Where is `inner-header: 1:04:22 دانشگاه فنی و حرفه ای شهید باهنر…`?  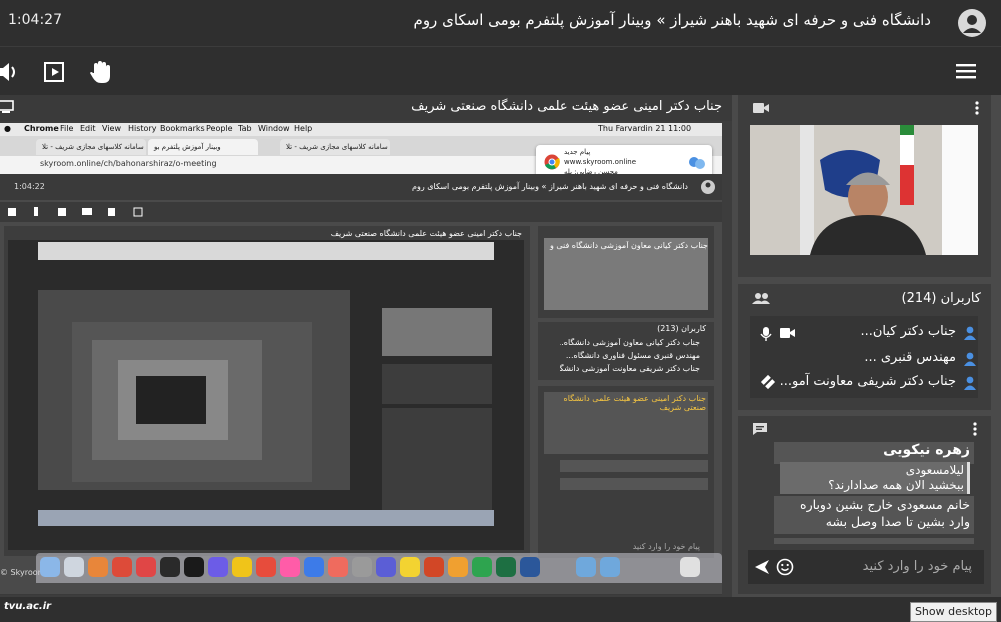
inner-header: 1:04:22 دانشگاه فنی و حرفه ای شهید باهنر… is located at coordinates (361, 187).